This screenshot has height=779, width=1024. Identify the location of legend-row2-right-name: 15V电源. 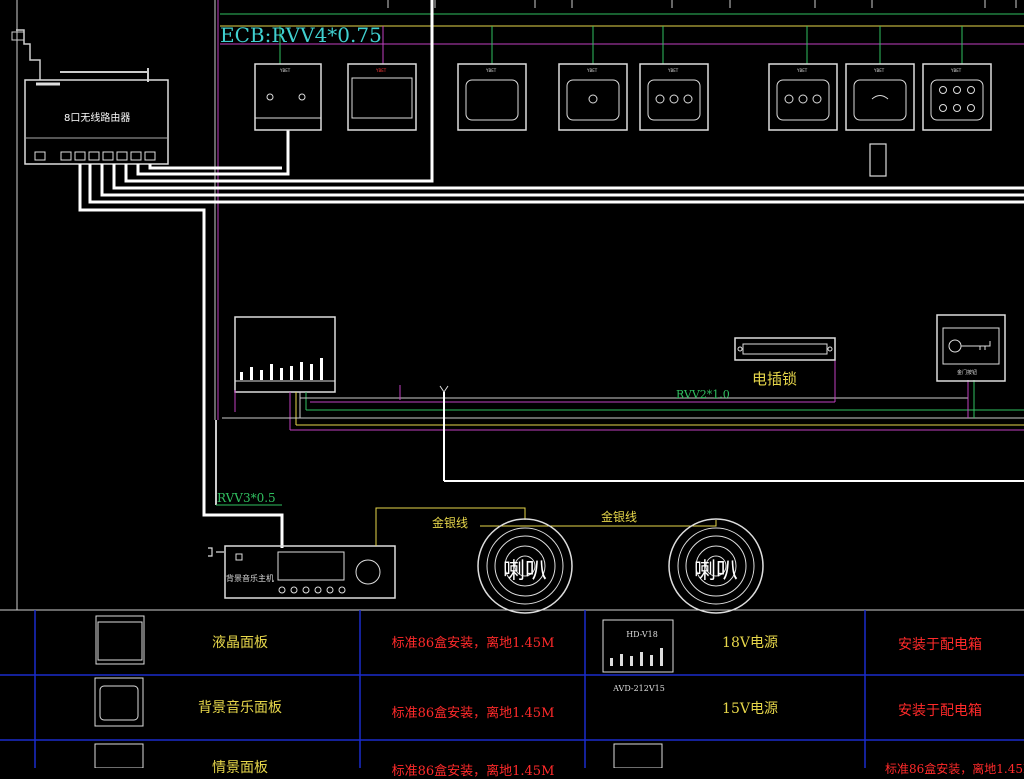
(750, 709).